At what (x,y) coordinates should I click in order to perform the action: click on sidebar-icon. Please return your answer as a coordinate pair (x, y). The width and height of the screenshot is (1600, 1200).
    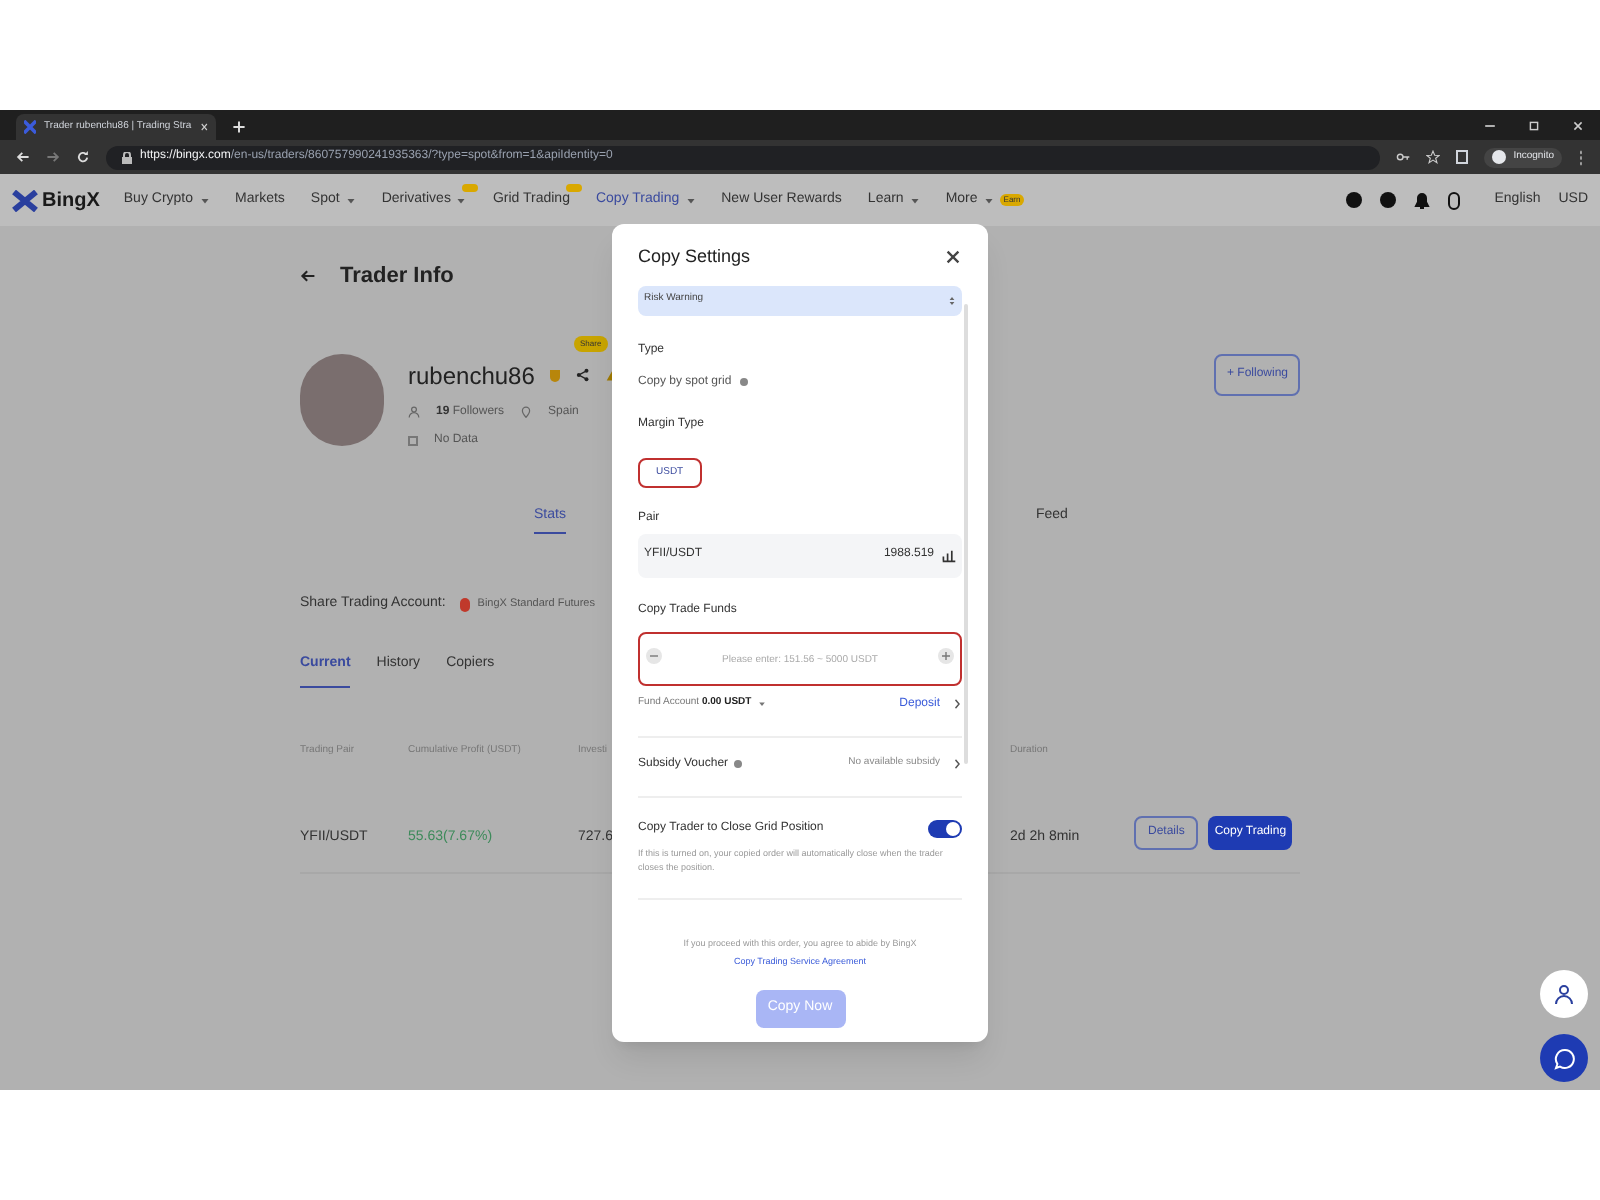
    Looking at the image, I should click on (1461, 157).